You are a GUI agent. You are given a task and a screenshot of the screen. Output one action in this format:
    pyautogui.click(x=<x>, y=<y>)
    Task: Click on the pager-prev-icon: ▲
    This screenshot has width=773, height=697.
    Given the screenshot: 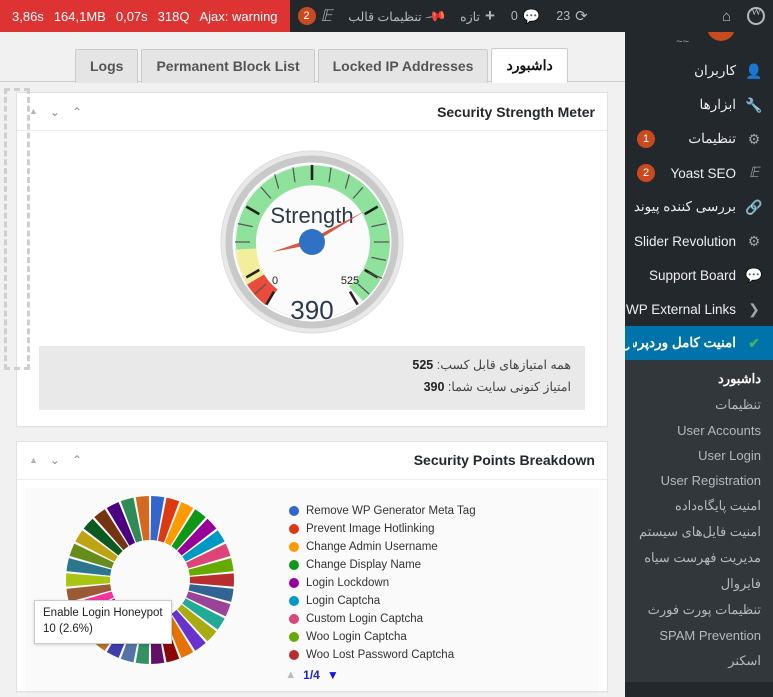 What is the action you would take?
    pyautogui.click(x=290, y=675)
    